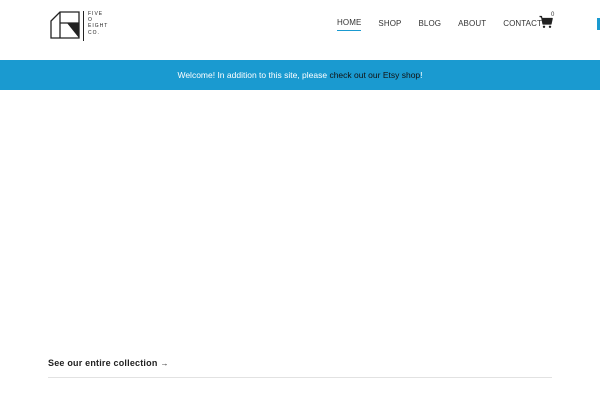  Describe the element at coordinates (389, 25) in the screenshot. I see `nav-item-shop: SHOP` at that location.